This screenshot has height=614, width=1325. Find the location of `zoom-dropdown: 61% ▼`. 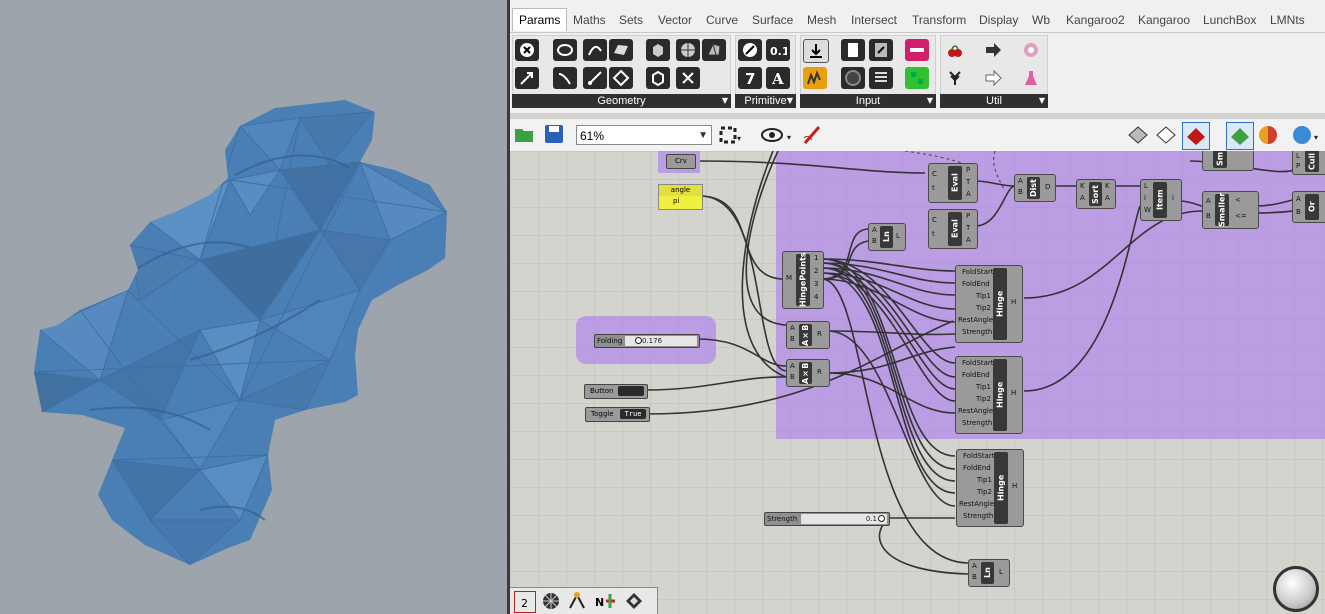

zoom-dropdown: 61% ▼ is located at coordinates (644, 135).